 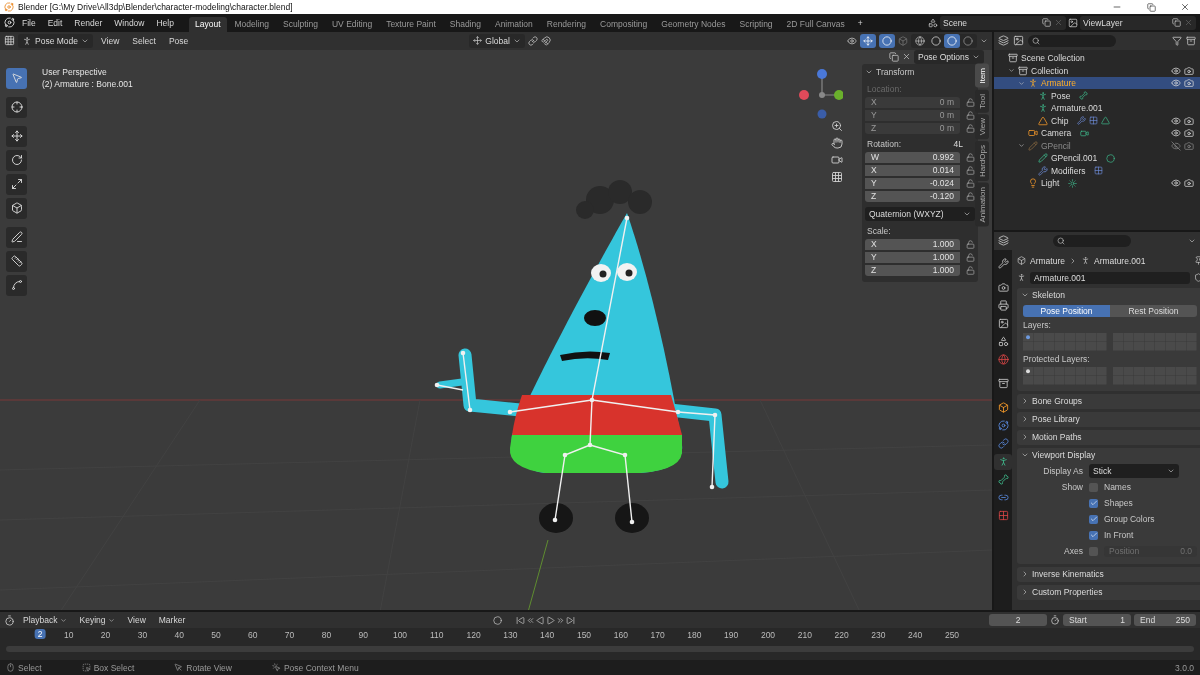 What do you see at coordinates (912, 270) in the screenshot?
I see `number-field: Z 1.000` at bounding box center [912, 270].